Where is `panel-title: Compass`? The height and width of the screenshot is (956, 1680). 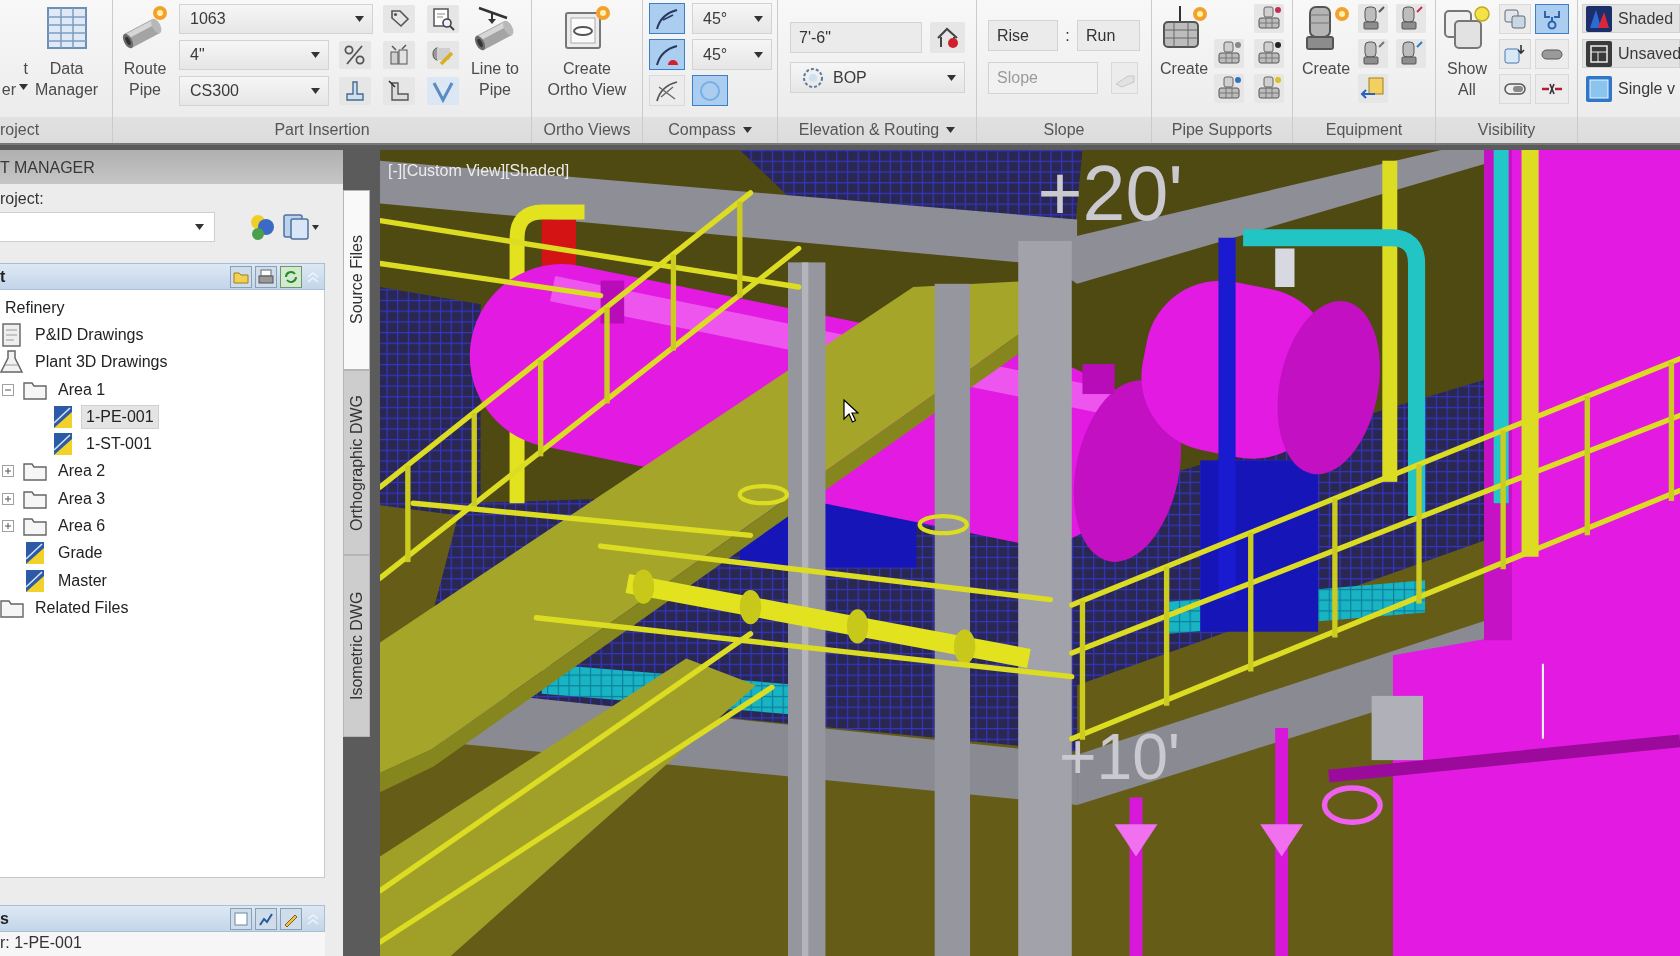 panel-title: Compass is located at coordinates (702, 130).